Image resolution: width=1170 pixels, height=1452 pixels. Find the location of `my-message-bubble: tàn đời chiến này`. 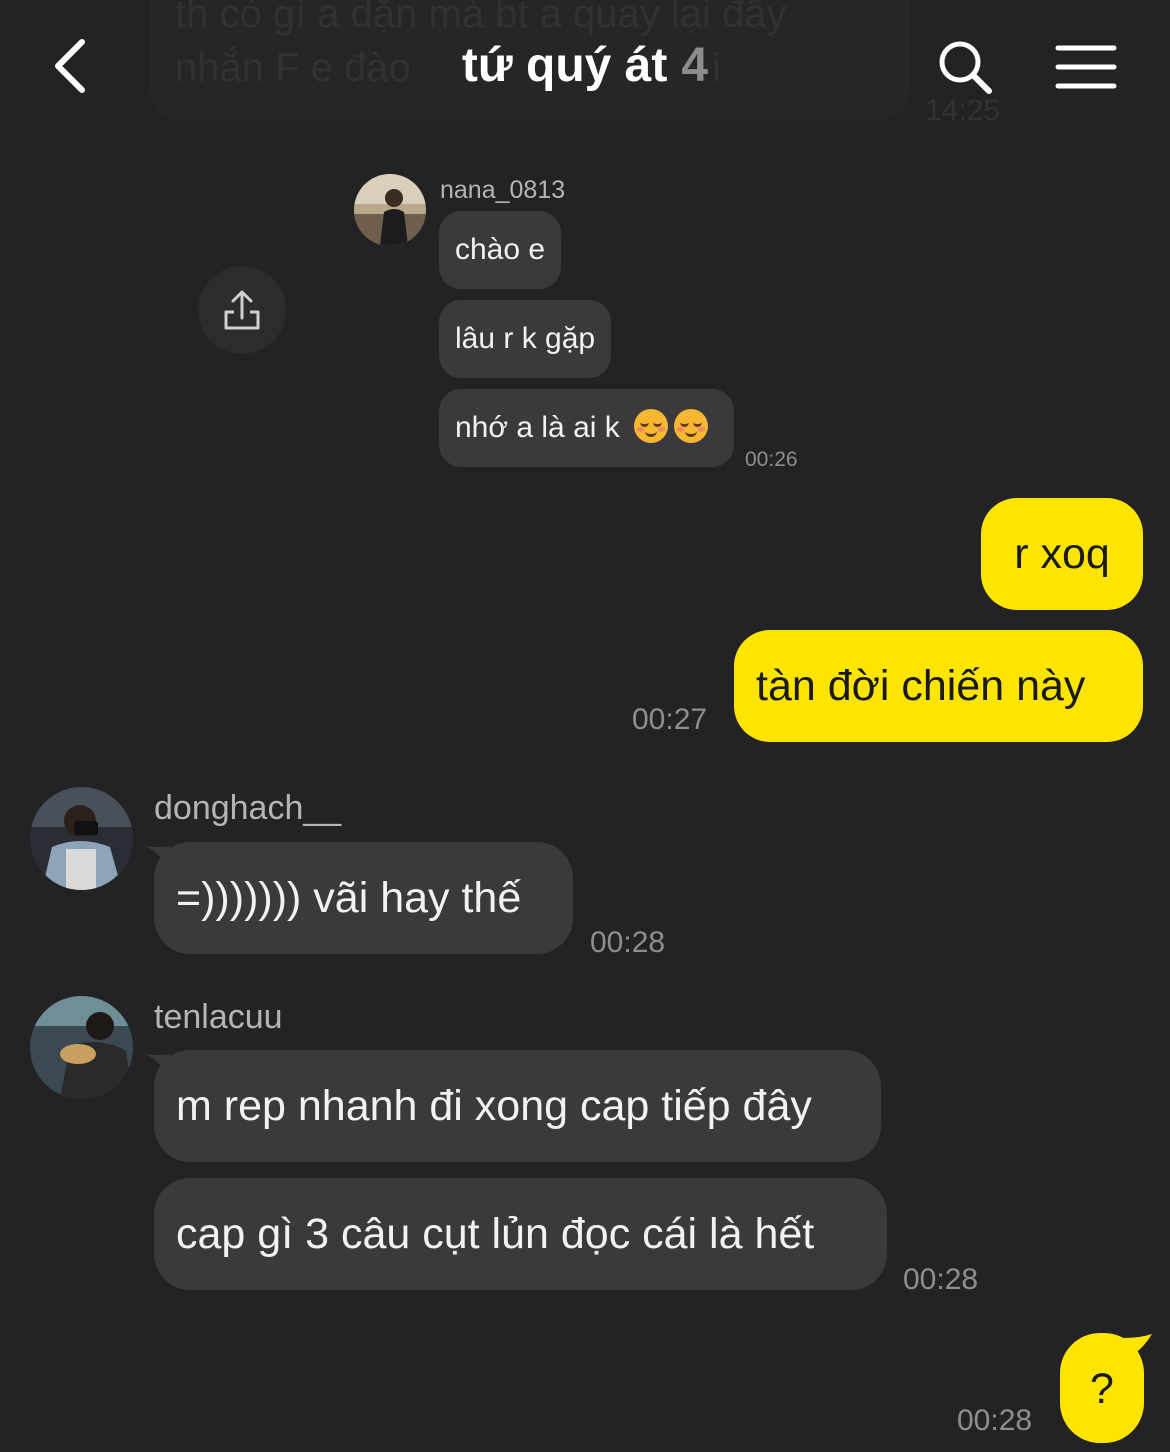

my-message-bubble: tàn đời chiến này is located at coordinates (938, 686).